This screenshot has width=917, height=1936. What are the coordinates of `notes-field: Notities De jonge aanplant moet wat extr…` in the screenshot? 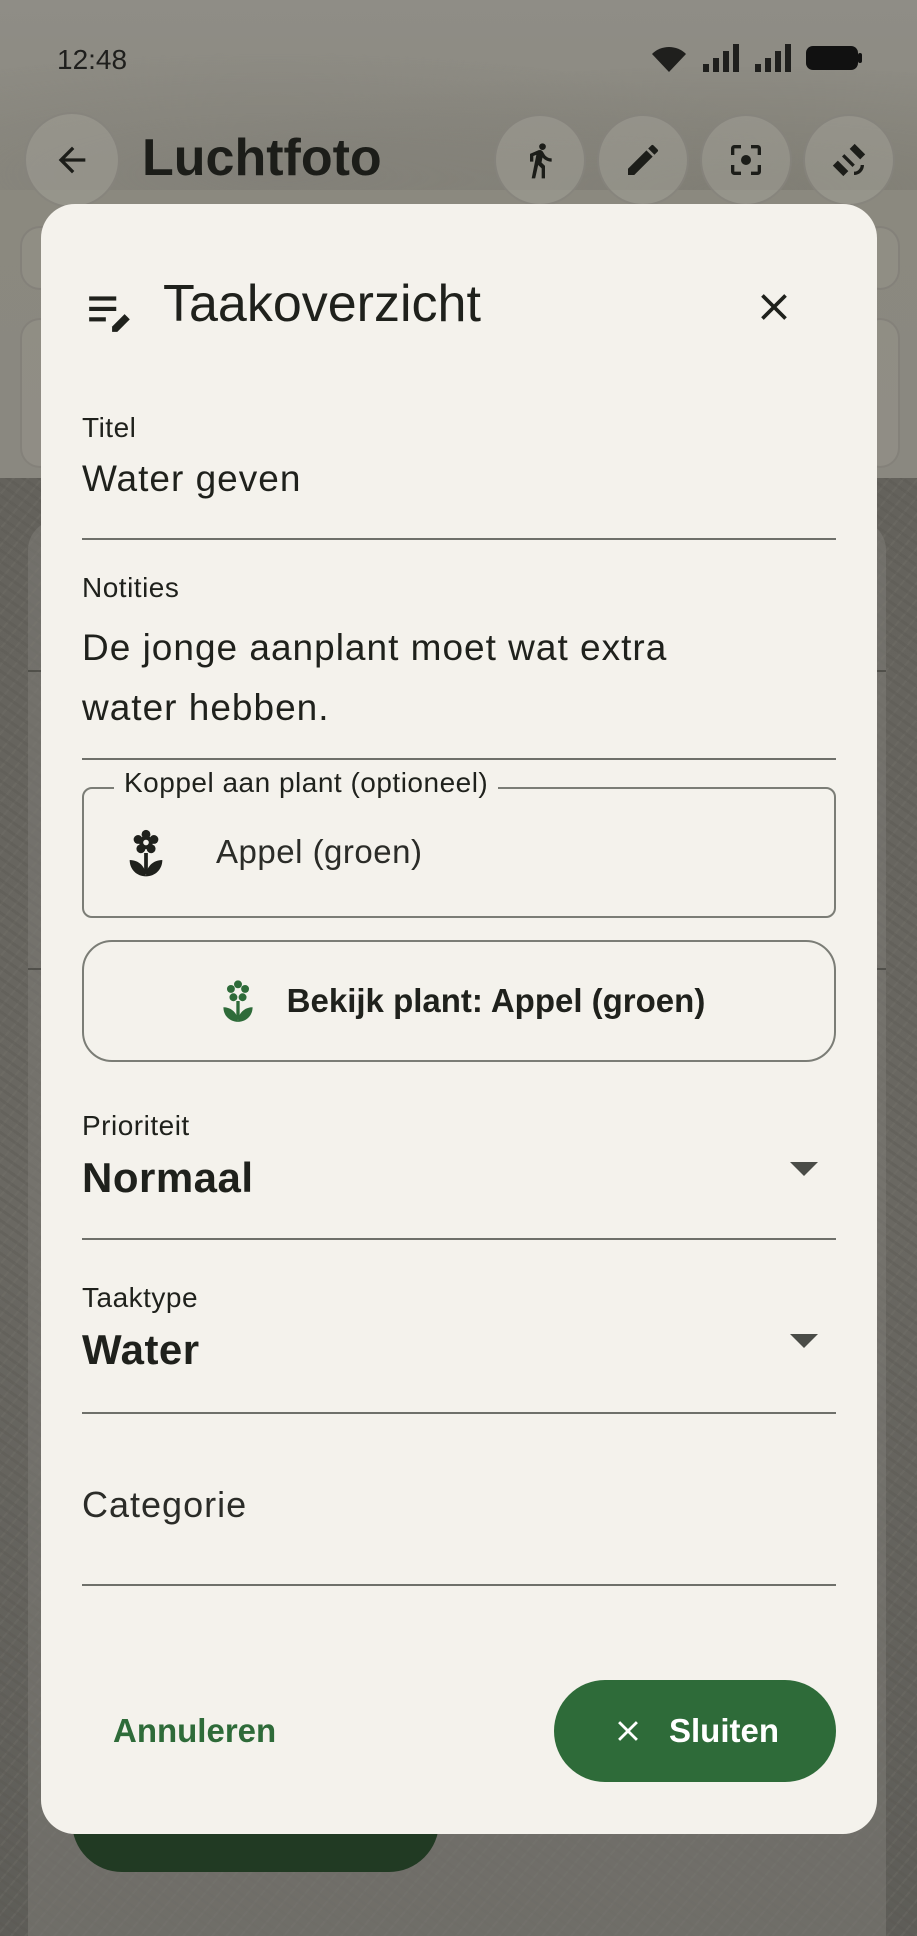 It's located at (459, 666).